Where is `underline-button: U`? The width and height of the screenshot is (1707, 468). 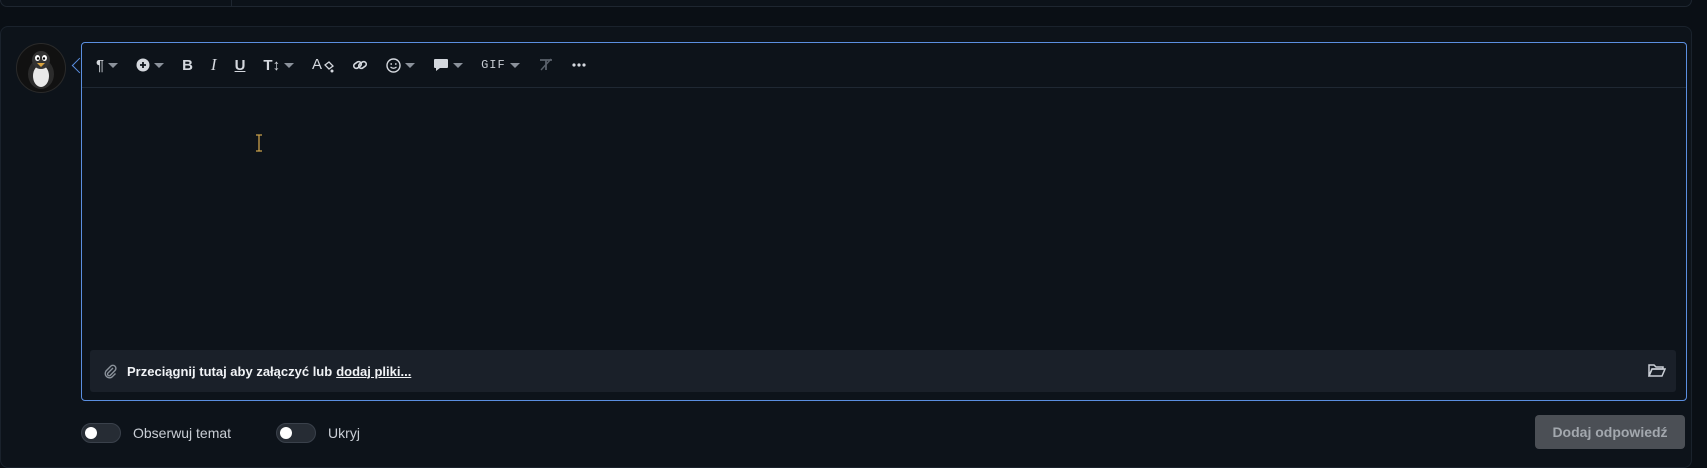 underline-button: U is located at coordinates (240, 65).